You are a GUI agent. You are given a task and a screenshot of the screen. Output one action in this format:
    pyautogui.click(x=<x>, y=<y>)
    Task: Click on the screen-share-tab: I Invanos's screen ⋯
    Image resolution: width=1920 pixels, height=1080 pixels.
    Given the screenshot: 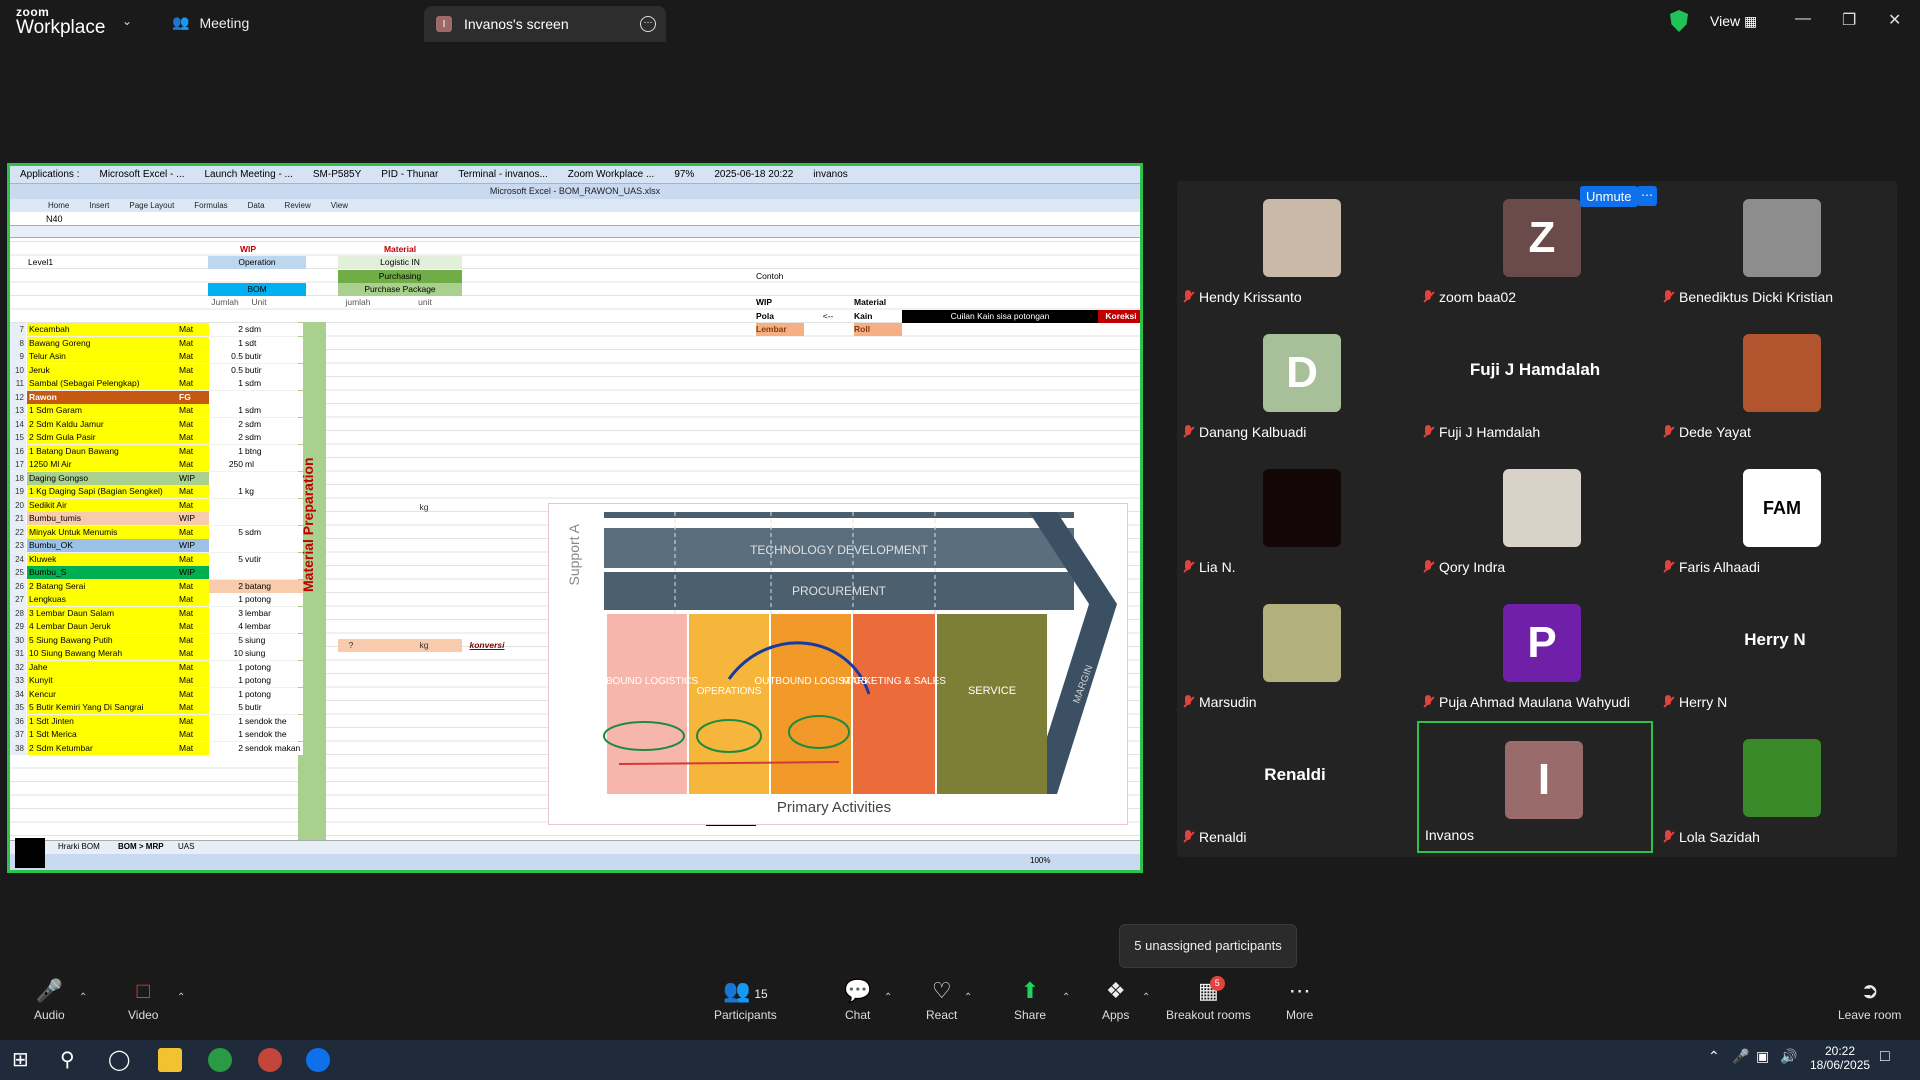 What is the action you would take?
    pyautogui.click(x=545, y=24)
    